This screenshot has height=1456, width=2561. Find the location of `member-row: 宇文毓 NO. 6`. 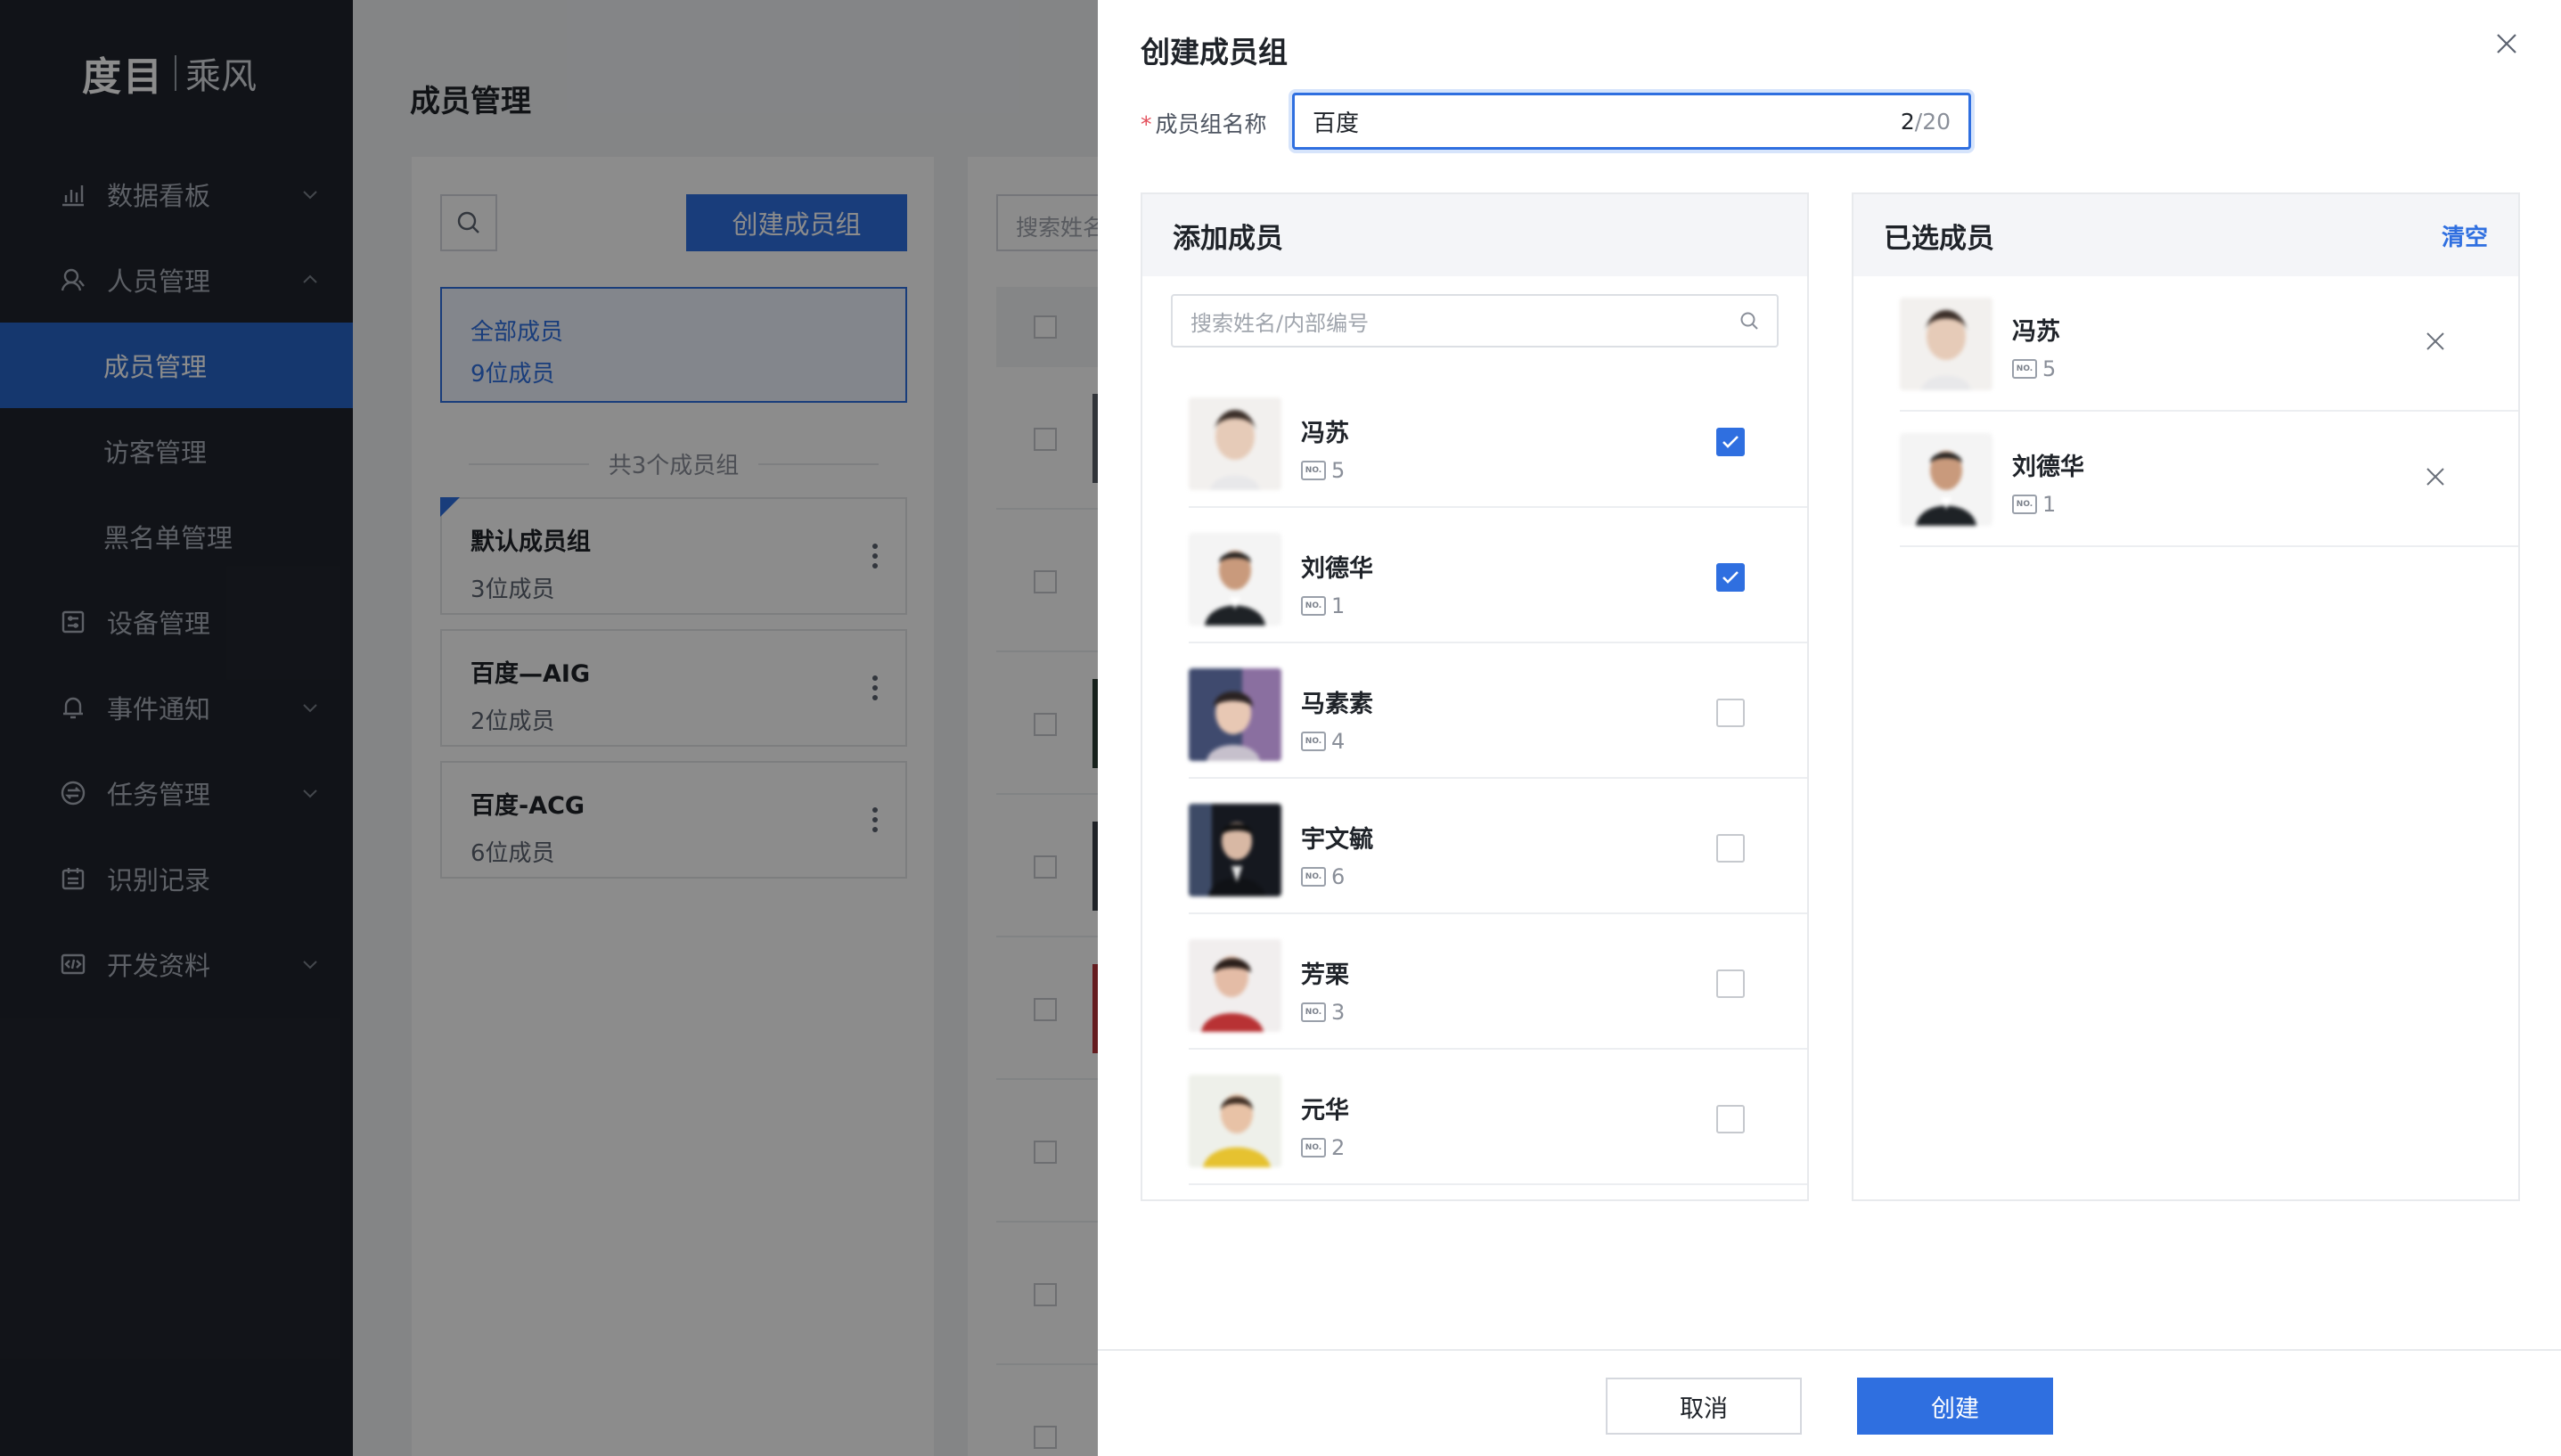

member-row: 宇文毓 NO. 6 is located at coordinates (1498, 846).